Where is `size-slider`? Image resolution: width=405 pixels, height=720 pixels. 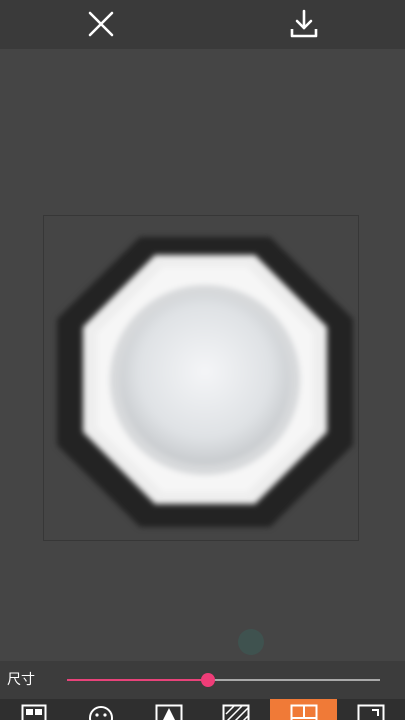 size-slider is located at coordinates (223, 680).